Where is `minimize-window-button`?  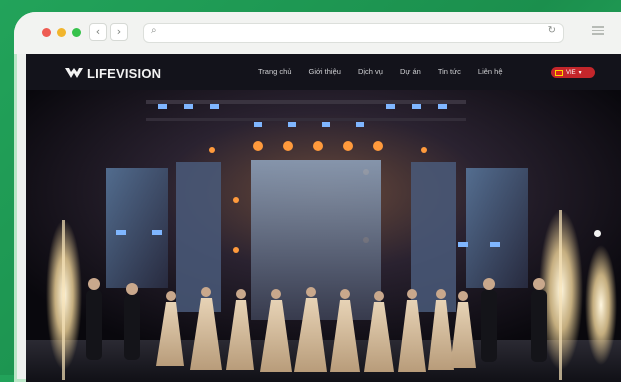 minimize-window-button is located at coordinates (61, 32).